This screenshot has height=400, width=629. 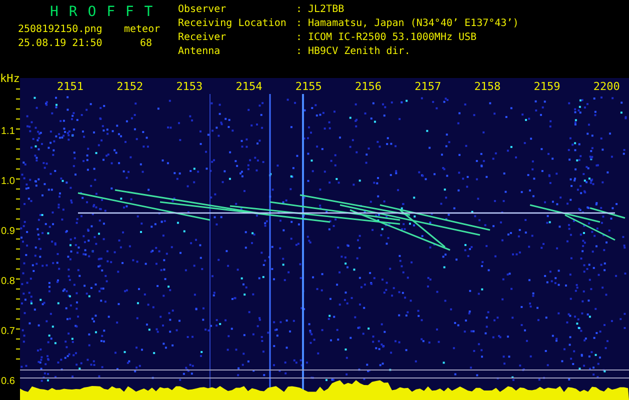 I want to click on x-axis-label: 2151, so click(x=70, y=86).